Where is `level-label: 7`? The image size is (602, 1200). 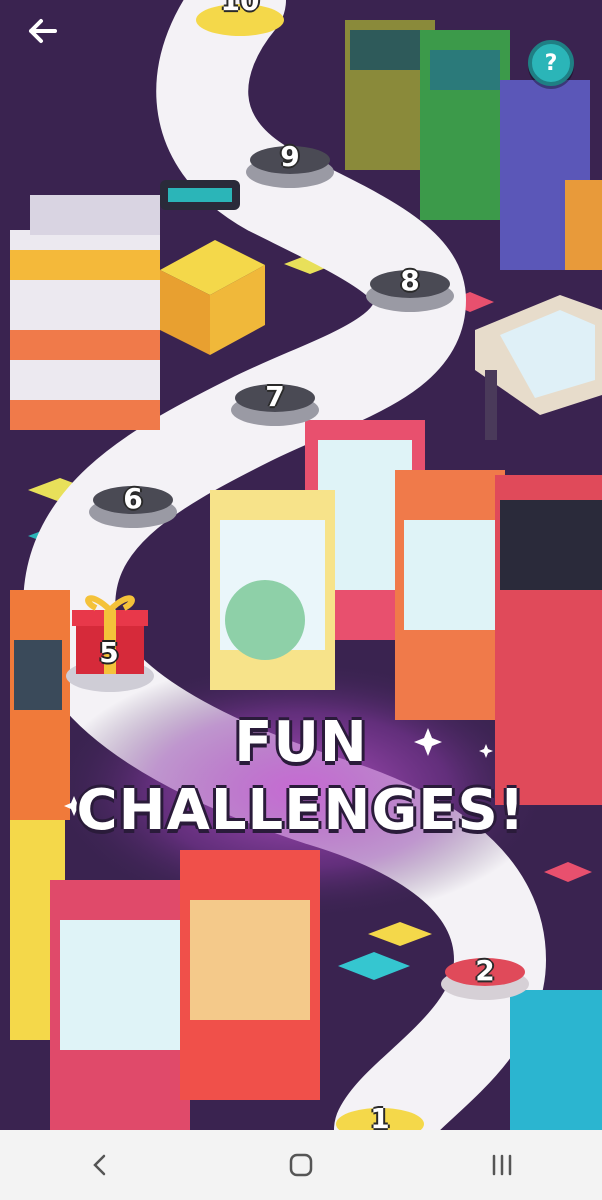 level-label: 7 is located at coordinates (275, 396).